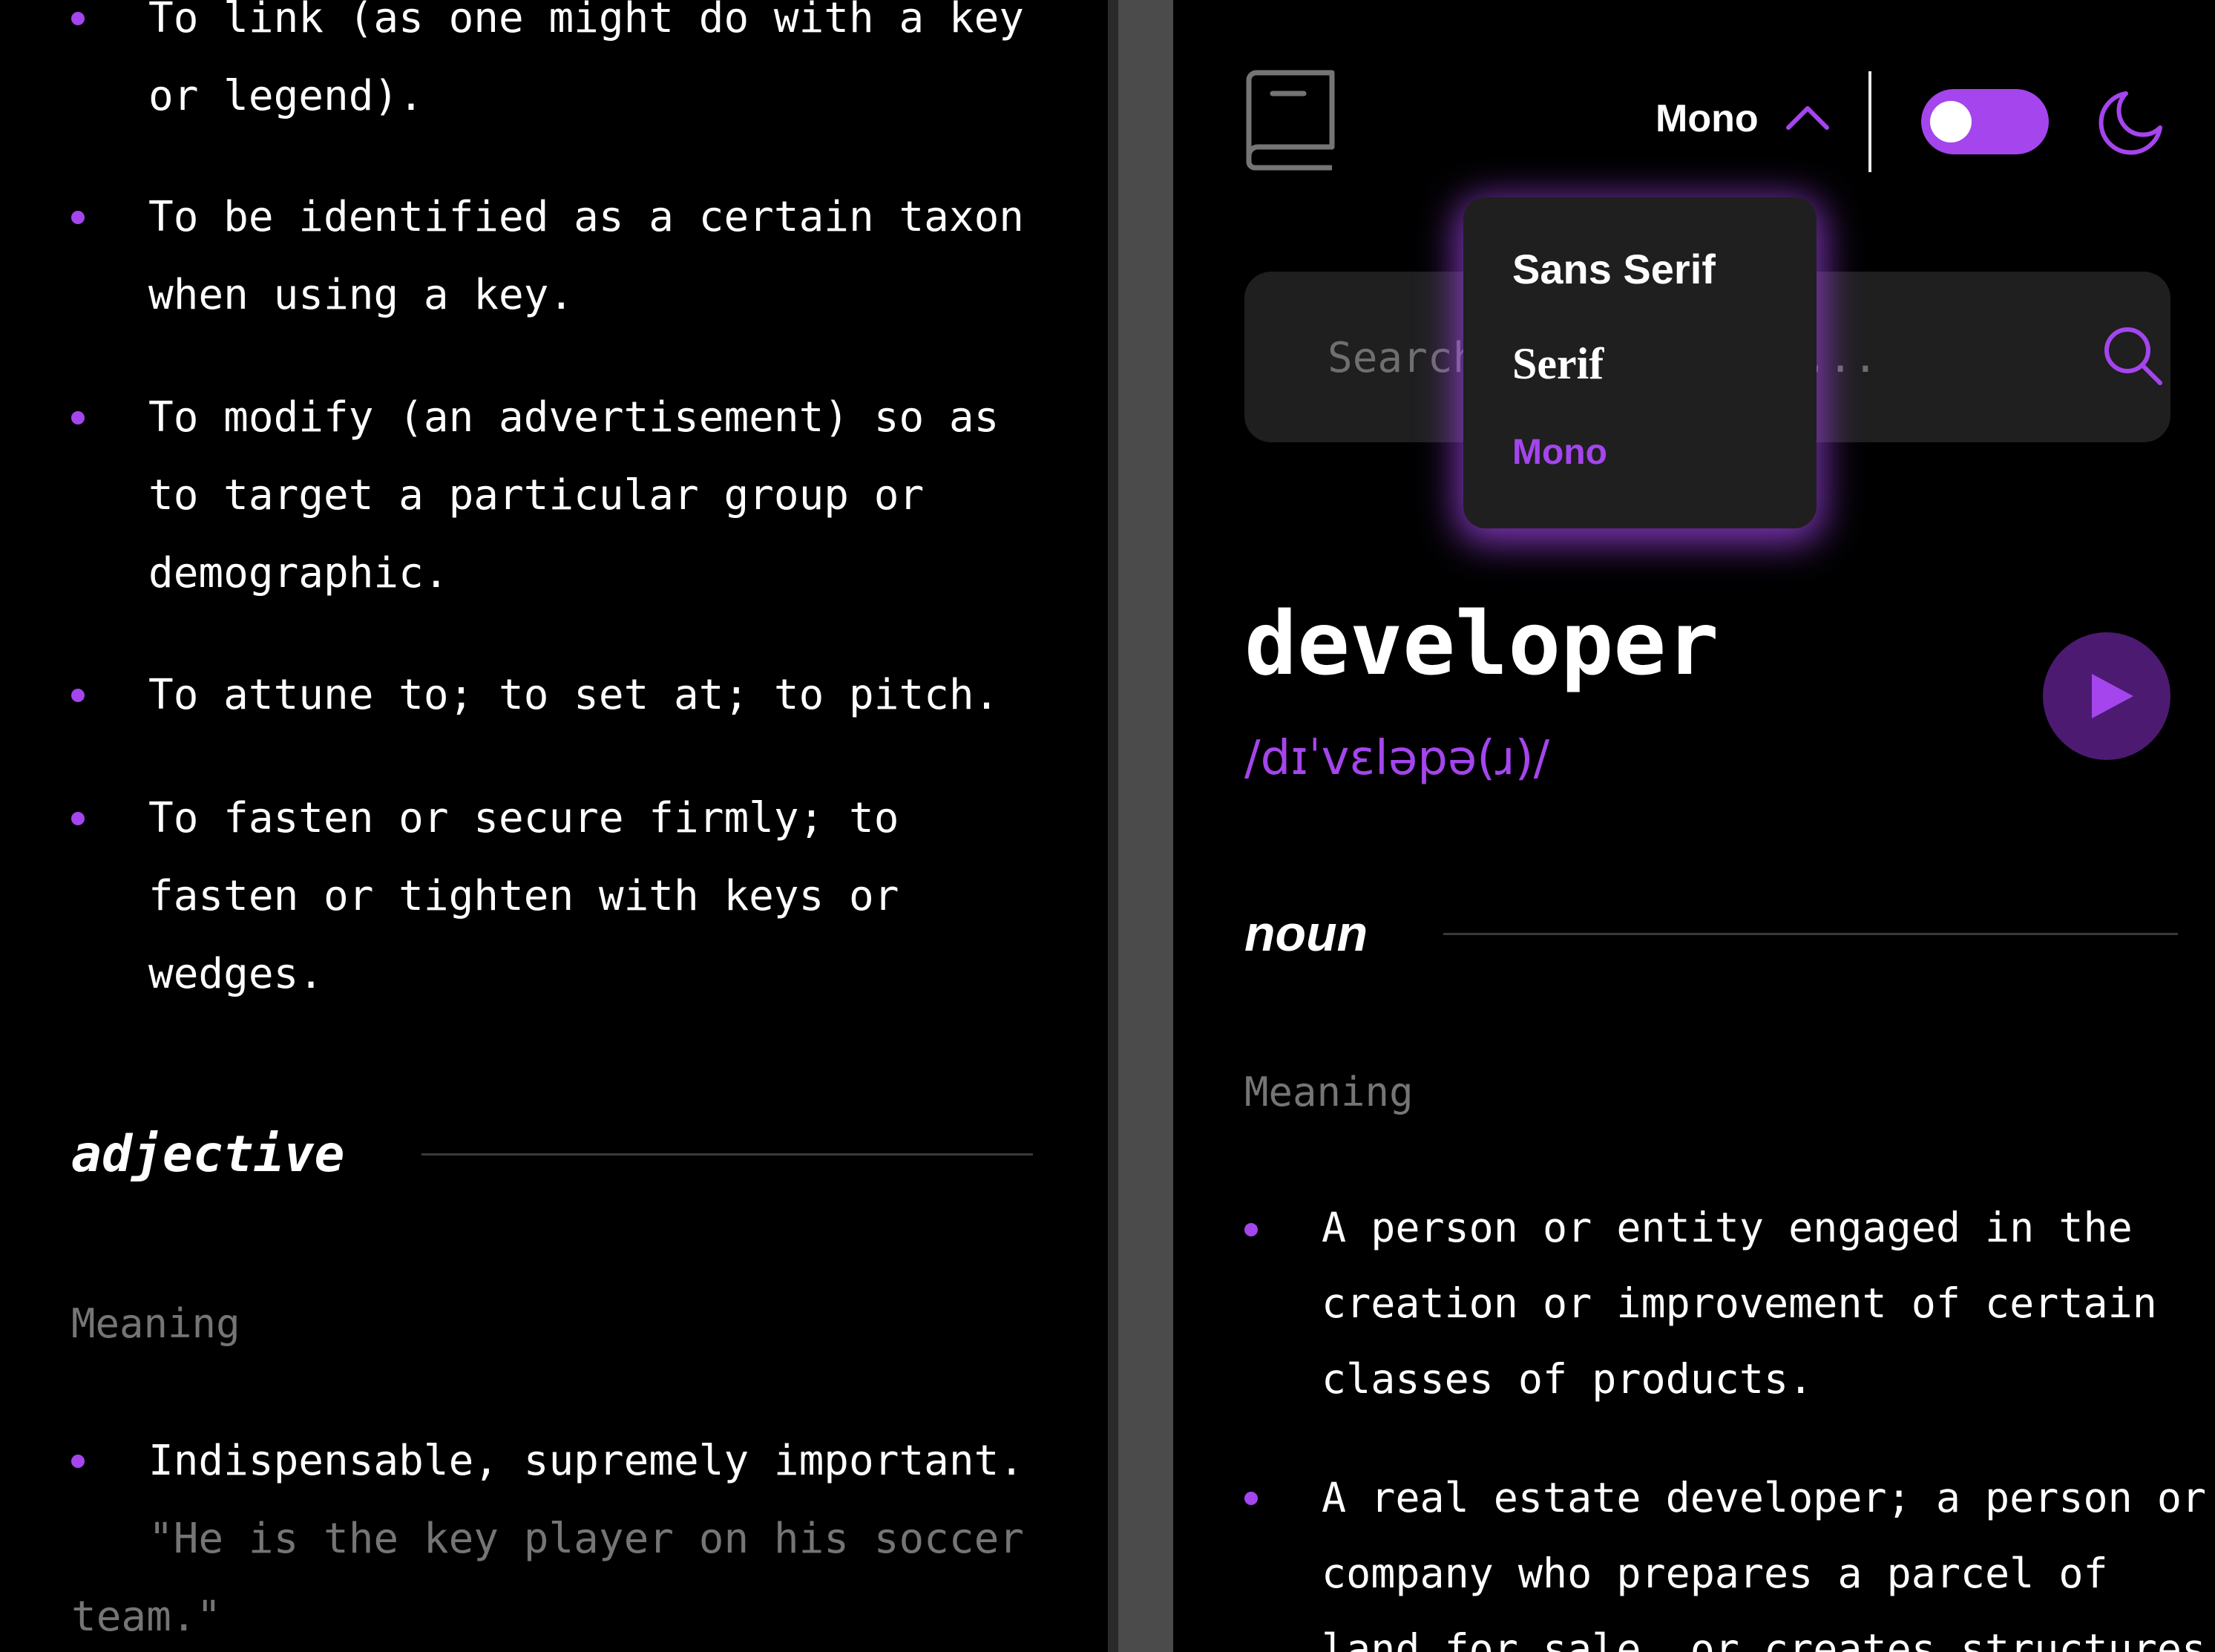  What do you see at coordinates (1869, 121) in the screenshot?
I see `header-divider` at bounding box center [1869, 121].